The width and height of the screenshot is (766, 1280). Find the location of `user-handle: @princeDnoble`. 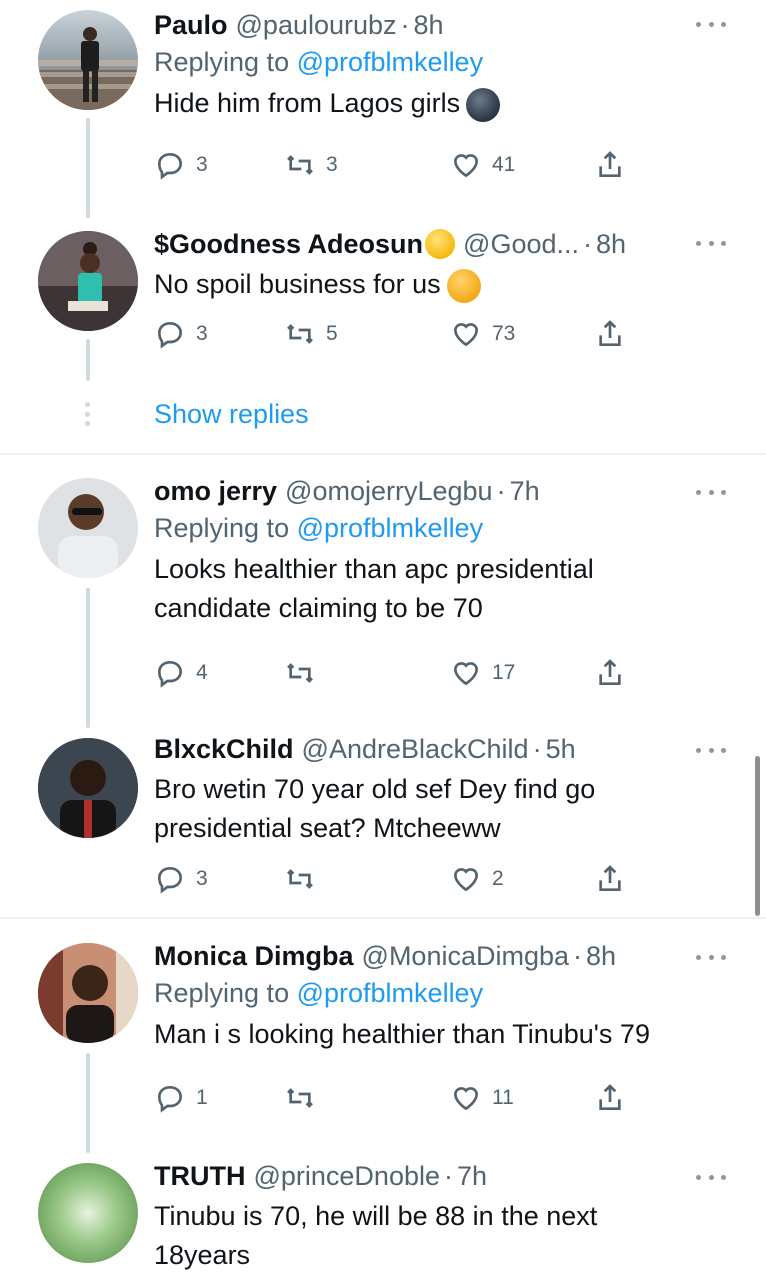

user-handle: @princeDnoble is located at coordinates (346, 1176).